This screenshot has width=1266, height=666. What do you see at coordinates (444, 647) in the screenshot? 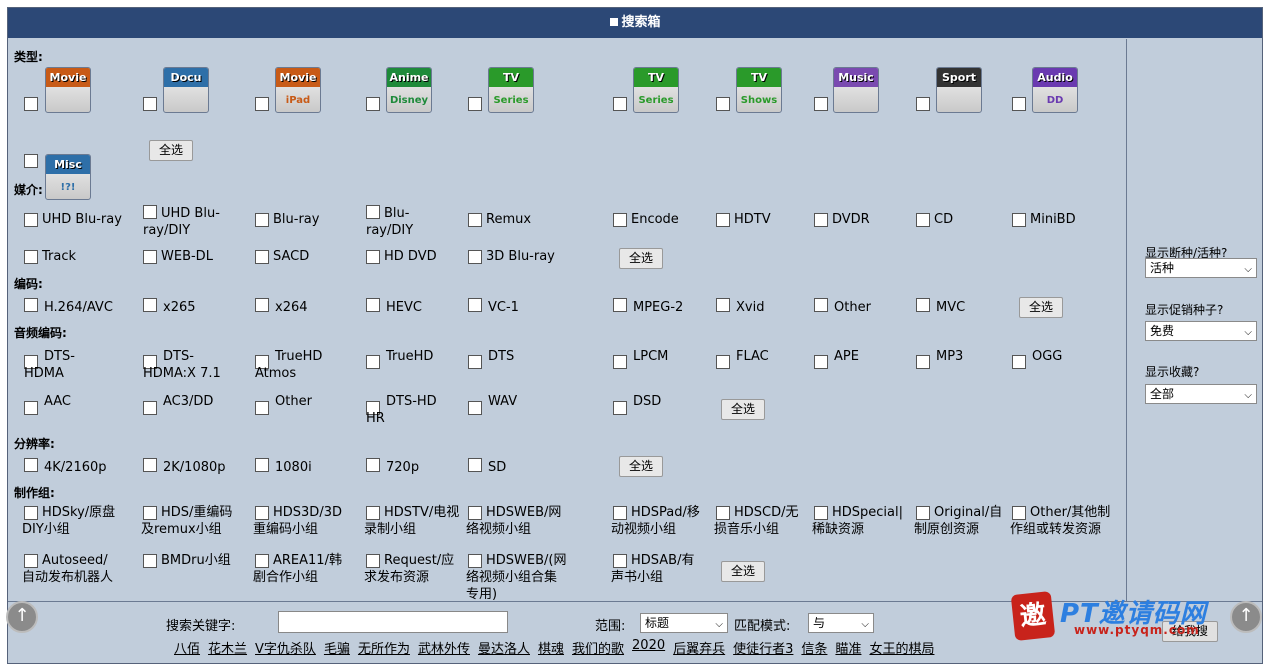
I see `hot-keyword-link: 武林外传` at bounding box center [444, 647].